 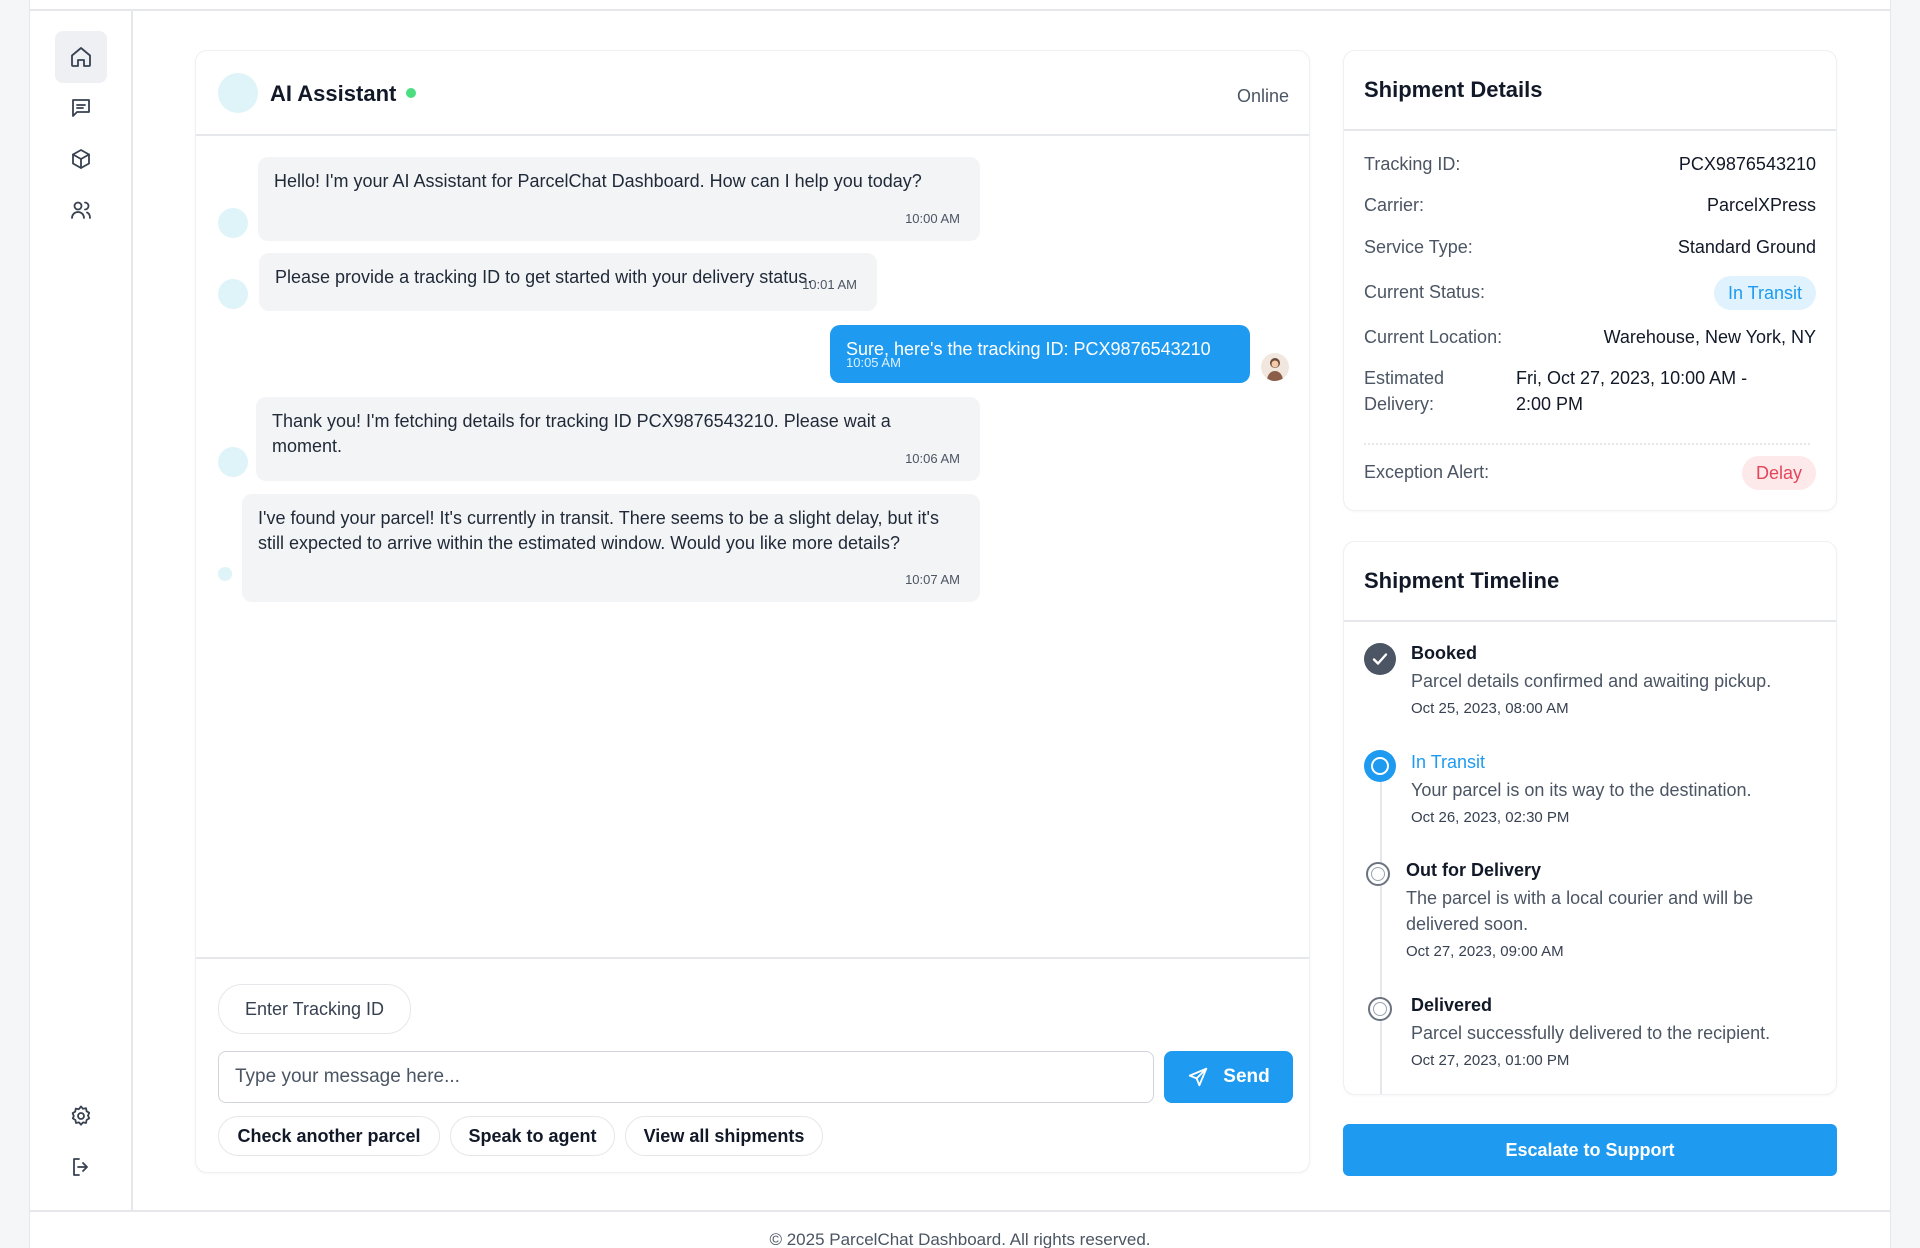 I want to click on service-type-label: Service Type:, so click(x=1418, y=247).